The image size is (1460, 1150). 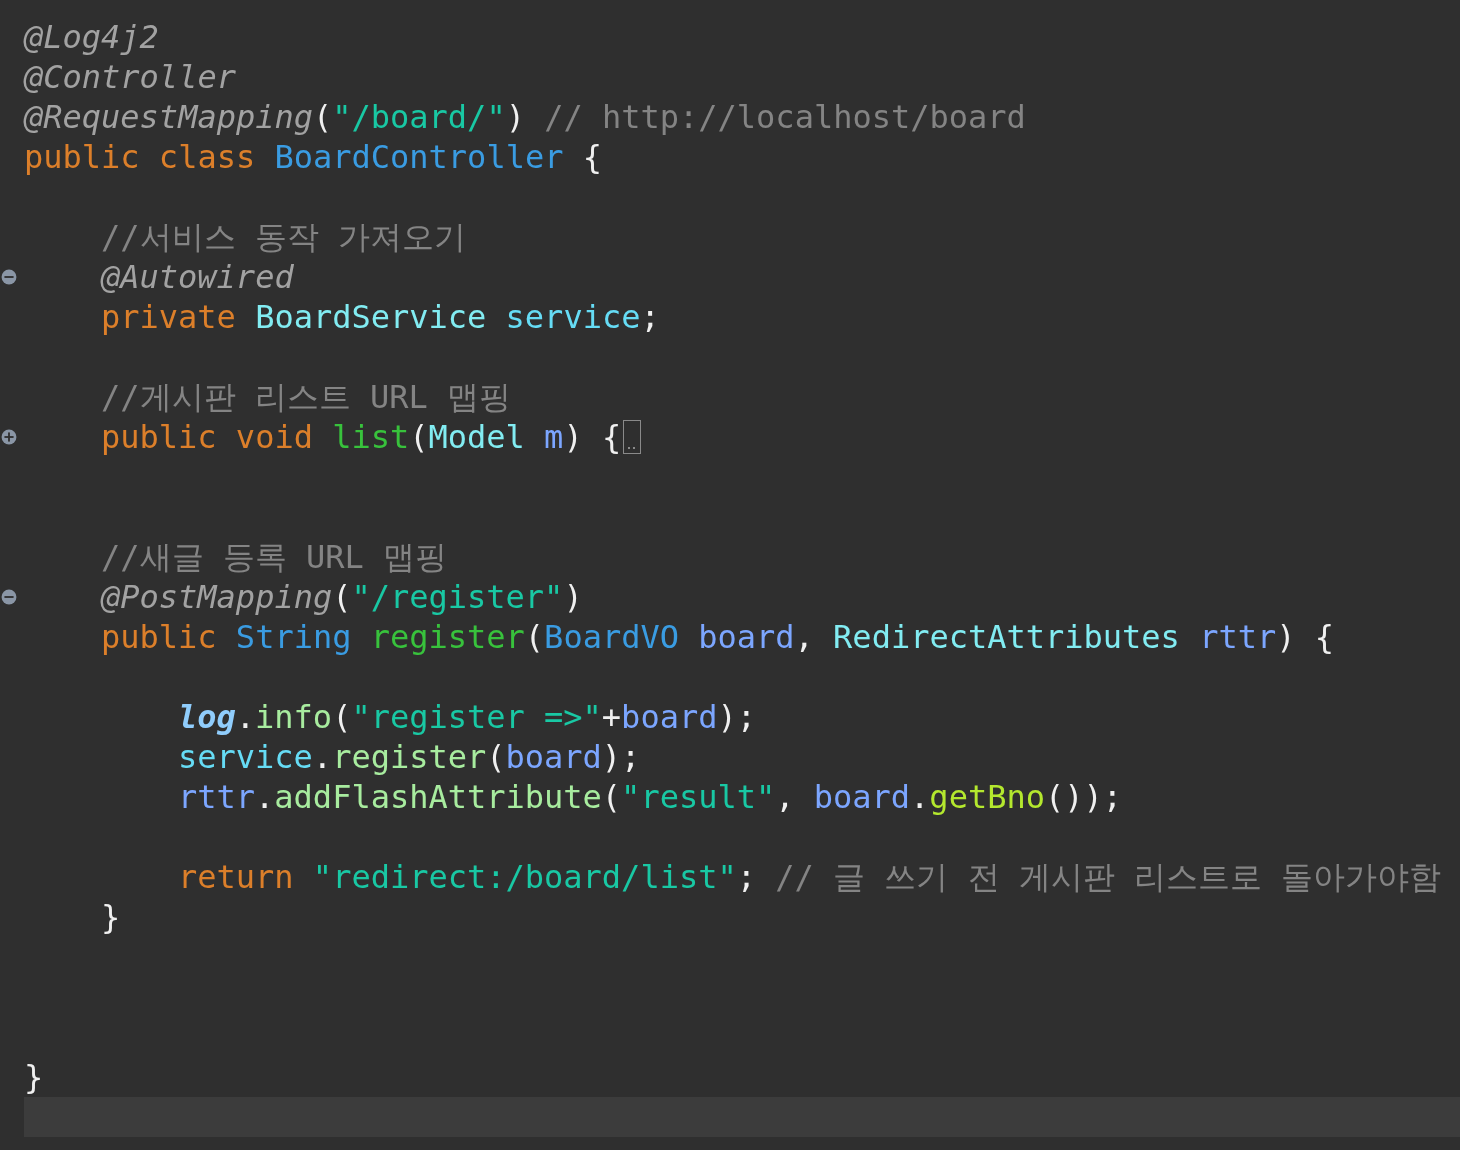 I want to click on code-line: rttr.addFlashAttribute("result", board.getBno());, so click(x=649, y=797).